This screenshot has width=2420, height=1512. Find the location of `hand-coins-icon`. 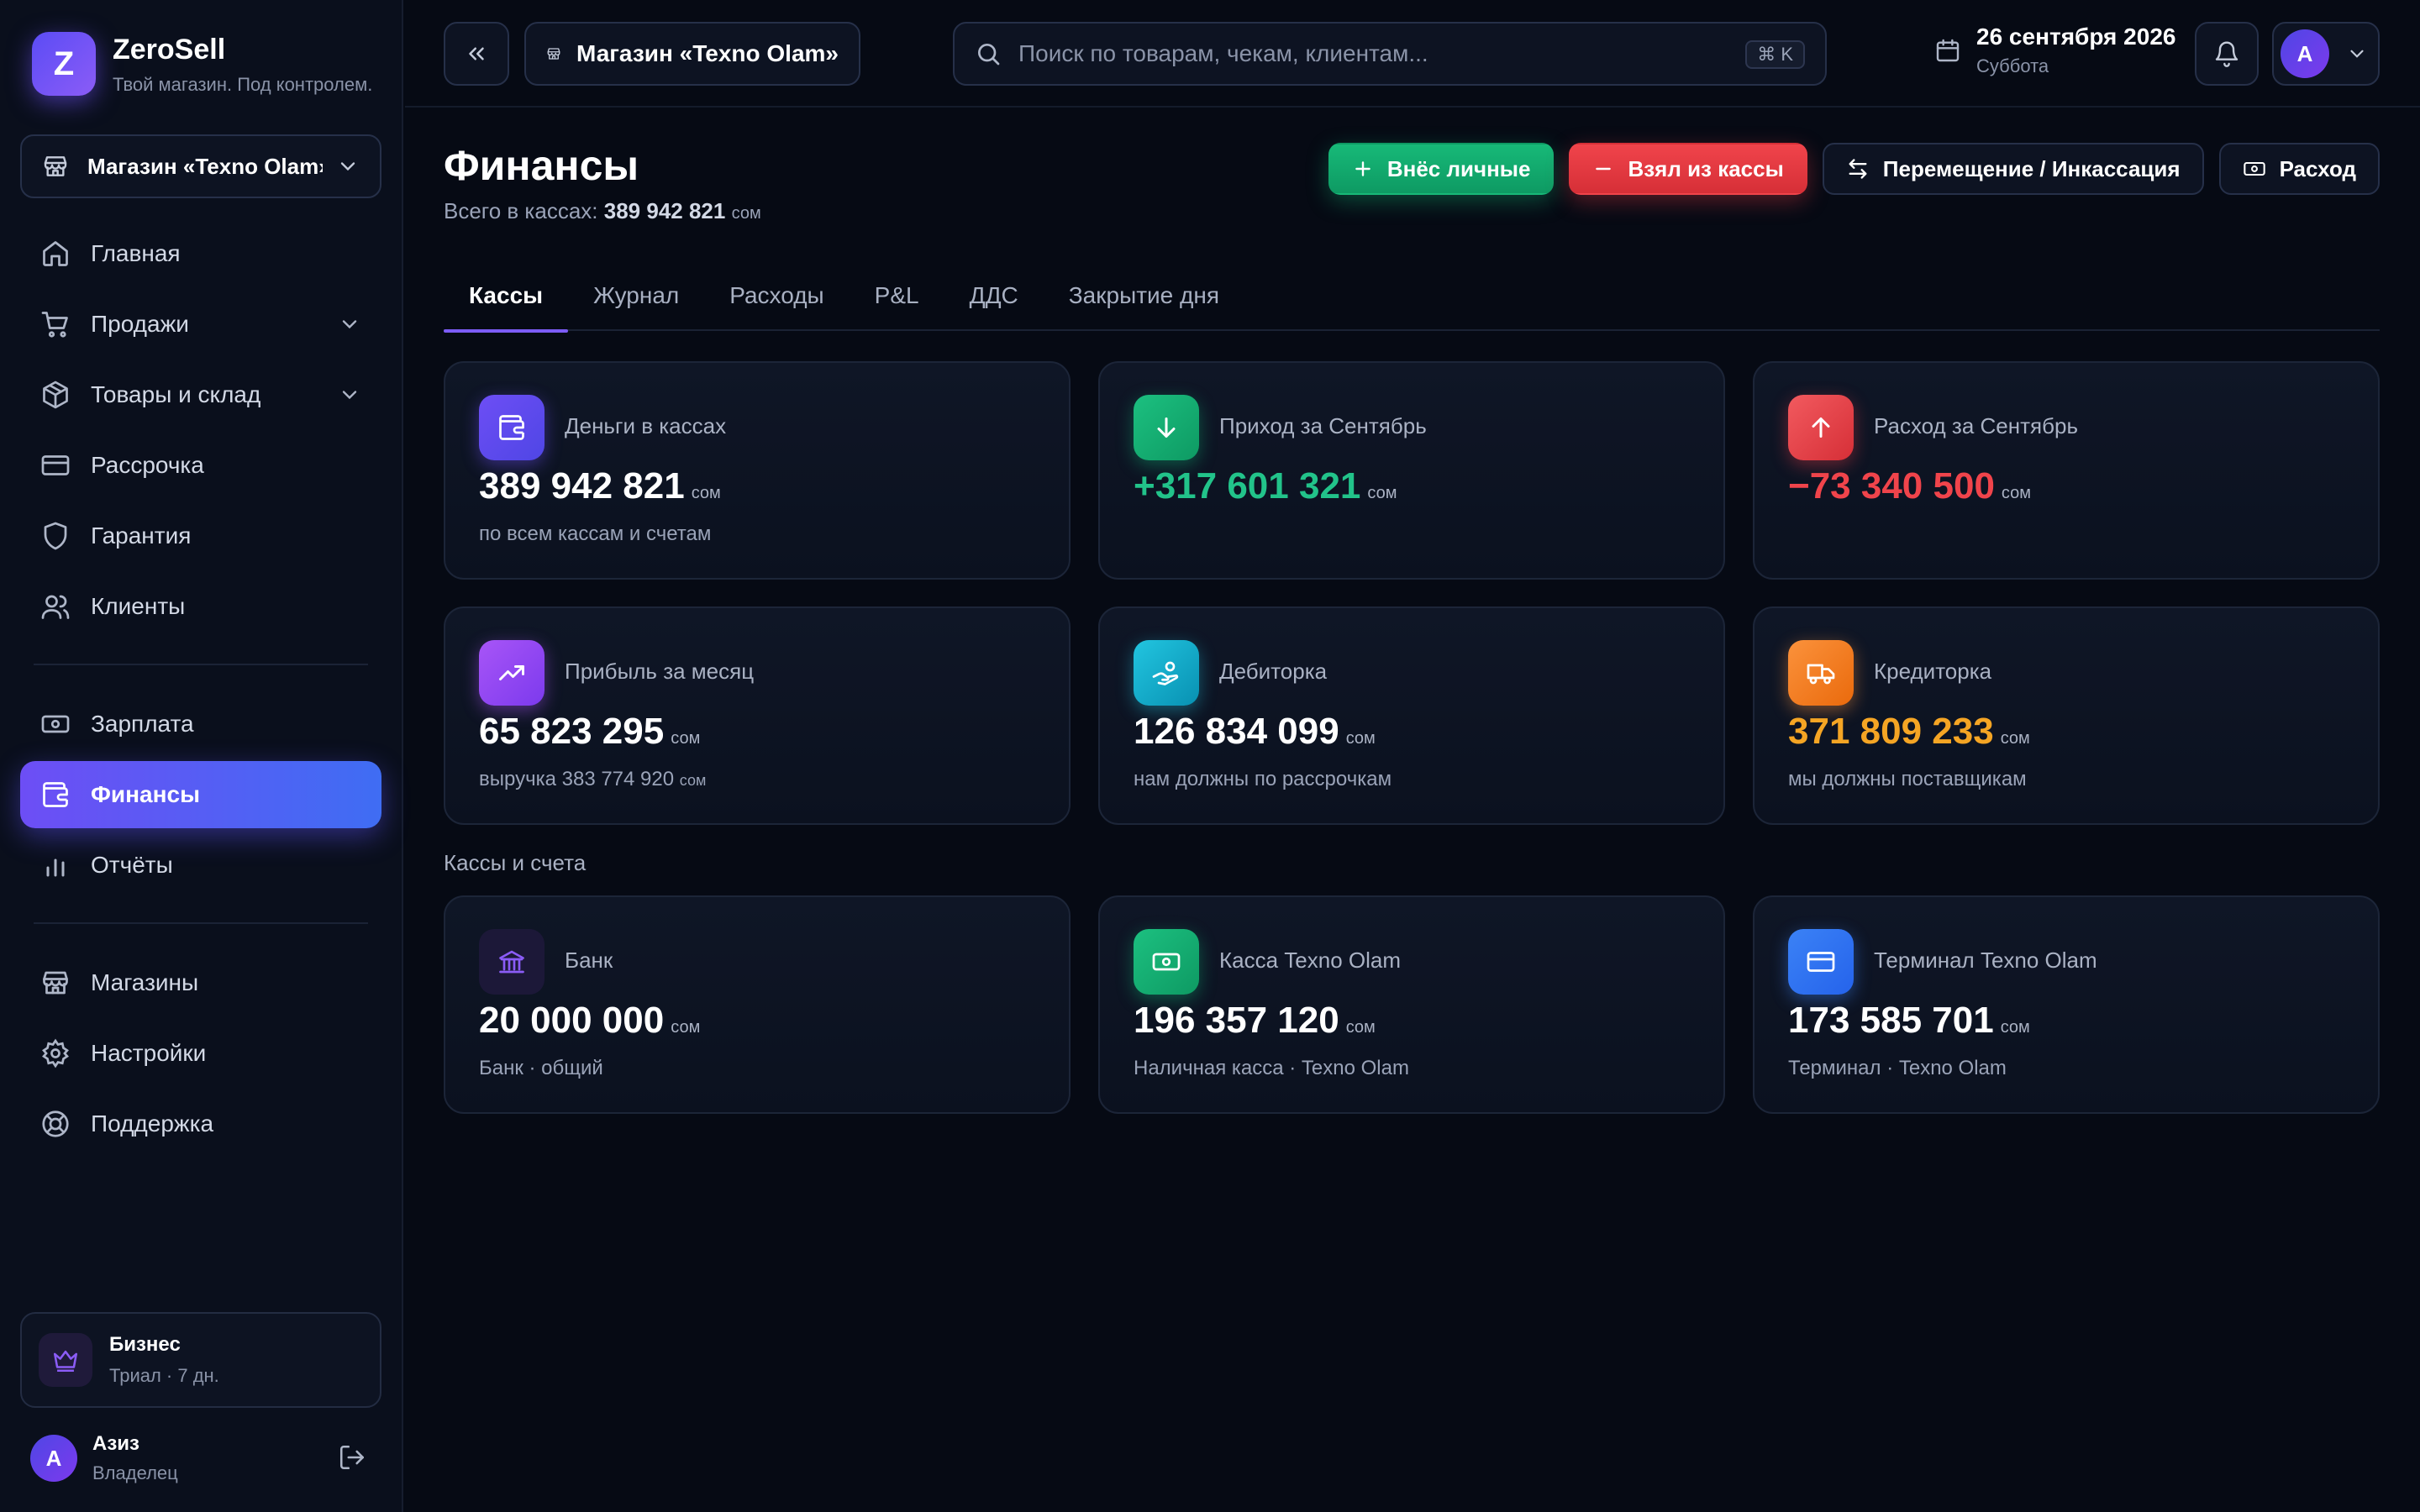

hand-coins-icon is located at coordinates (1166, 673).